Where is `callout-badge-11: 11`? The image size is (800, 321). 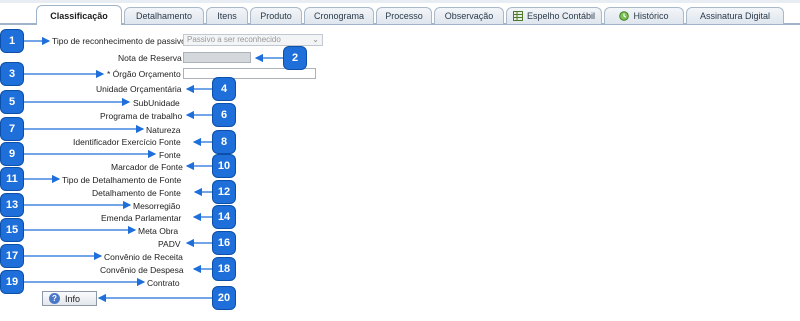 callout-badge-11: 11 is located at coordinates (12, 179).